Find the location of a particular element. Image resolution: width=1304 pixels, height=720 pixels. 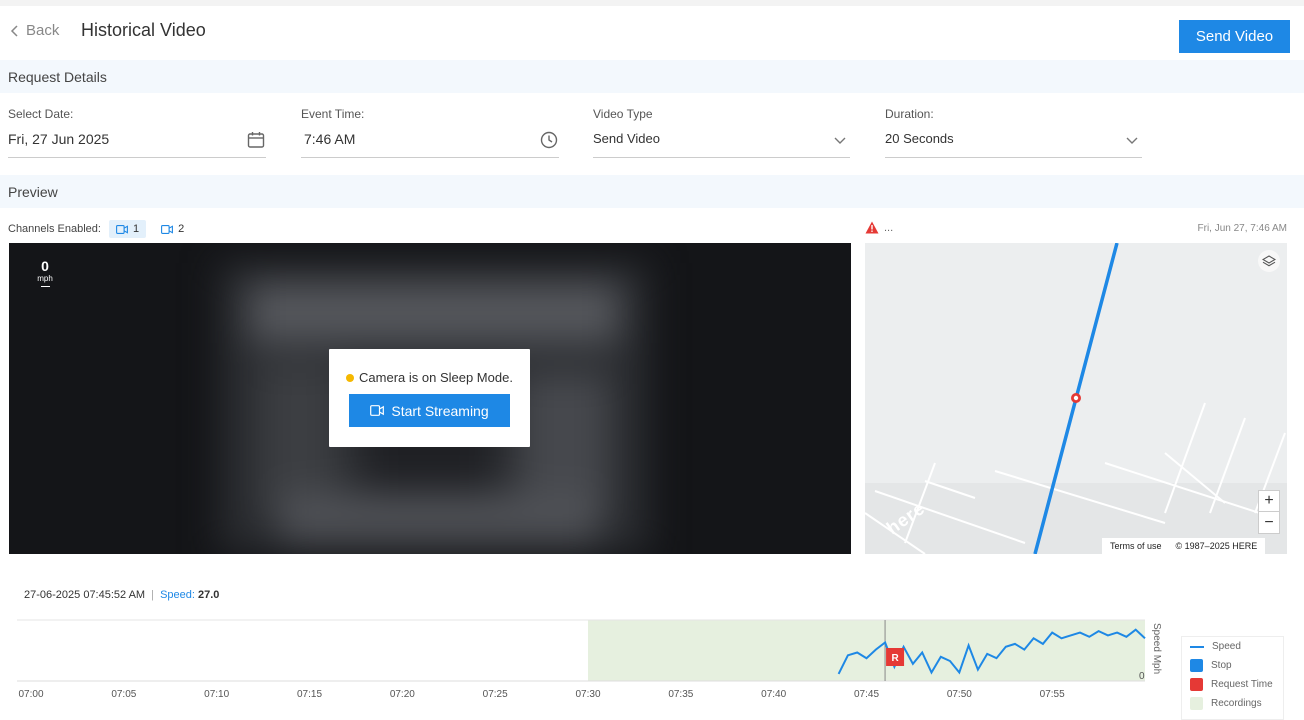

channel-2-button: 2 is located at coordinates (172, 229).